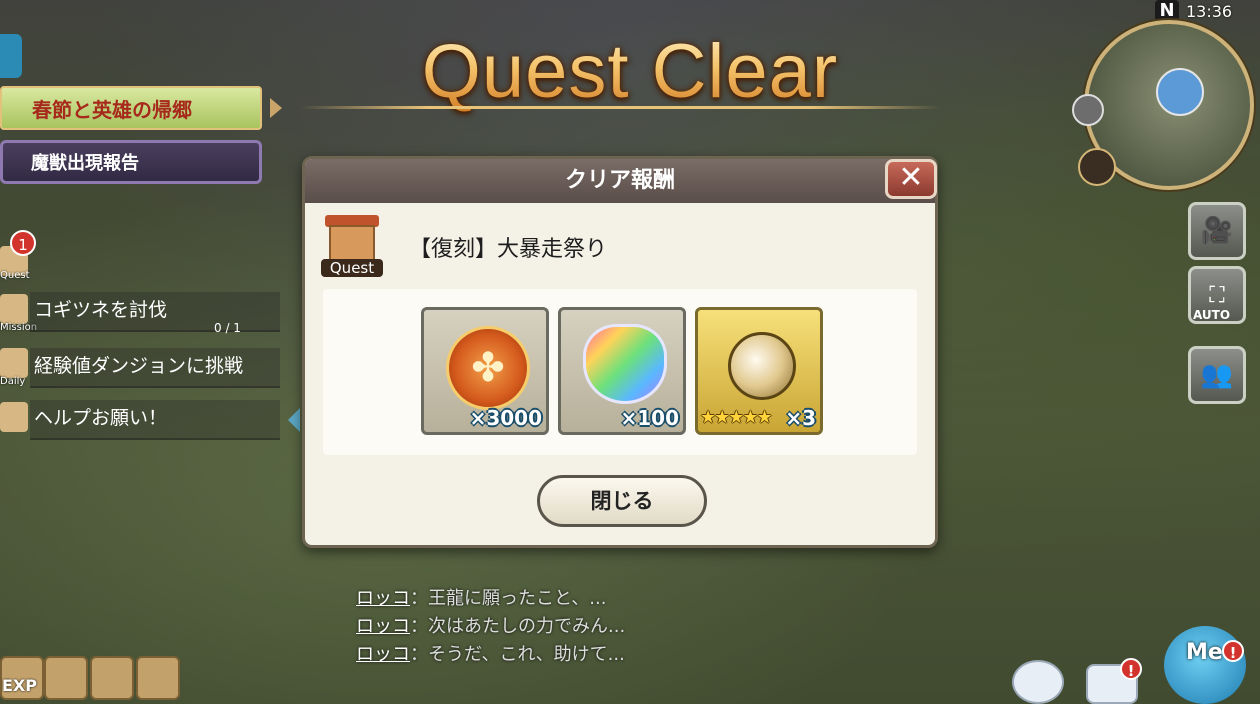  What do you see at coordinates (112, 109) in the screenshot?
I see `event-banner-label: 春節と英雄の帰郷` at bounding box center [112, 109].